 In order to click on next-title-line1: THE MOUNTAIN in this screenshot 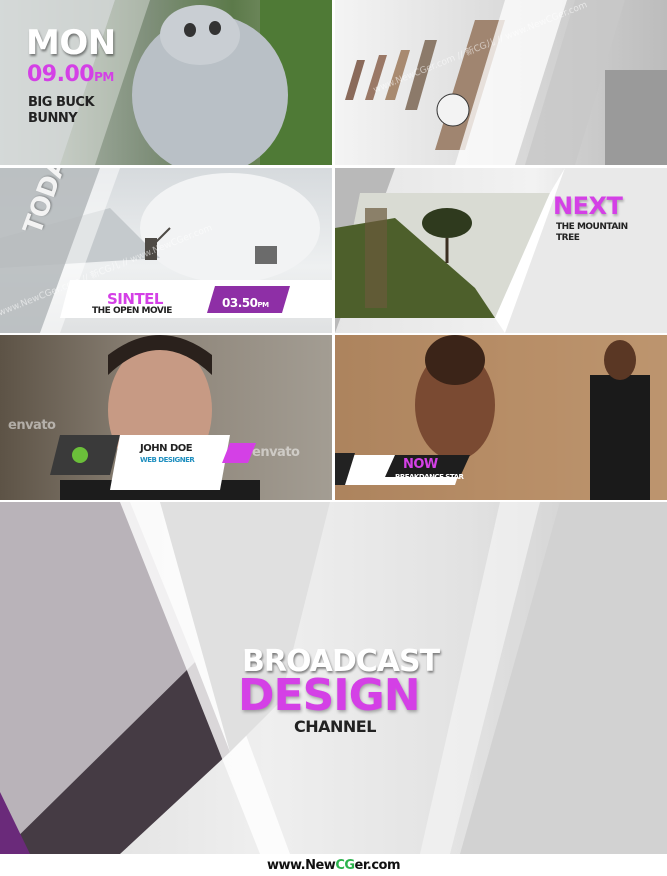, I will do `click(592, 227)`.